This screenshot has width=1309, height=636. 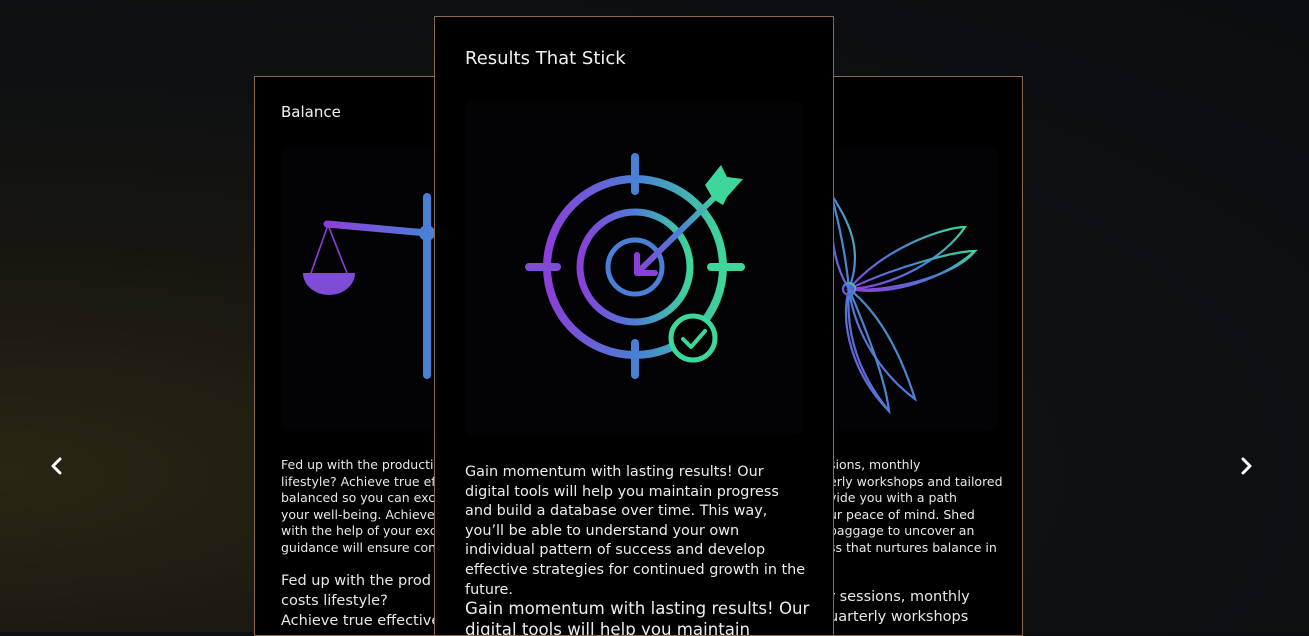 What do you see at coordinates (361, 464) in the screenshot?
I see `text-line: Fed up with the productiv` at bounding box center [361, 464].